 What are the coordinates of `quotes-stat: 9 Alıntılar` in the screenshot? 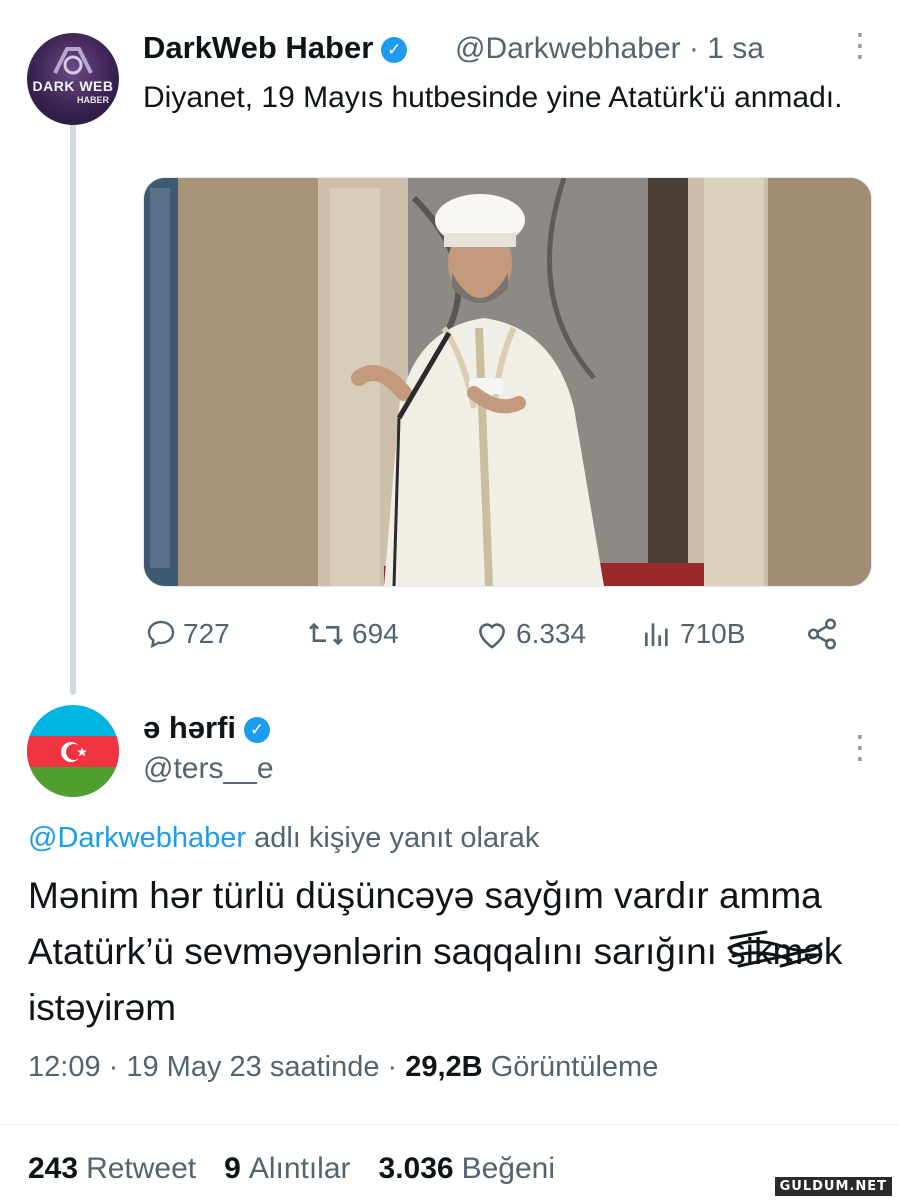 It's located at (287, 1168).